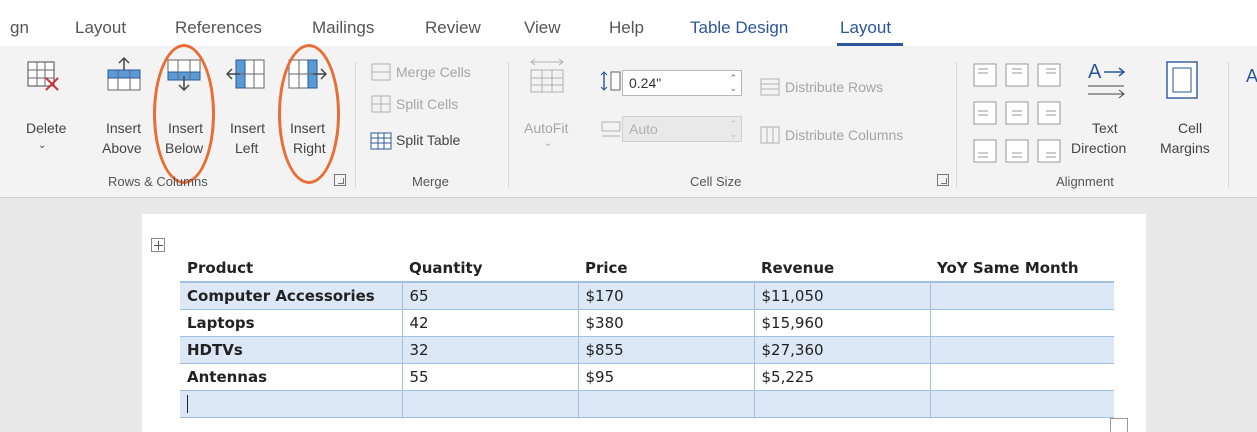  What do you see at coordinates (1020, 113) in the screenshot?
I see `cell-alignment-buttons-icon` at bounding box center [1020, 113].